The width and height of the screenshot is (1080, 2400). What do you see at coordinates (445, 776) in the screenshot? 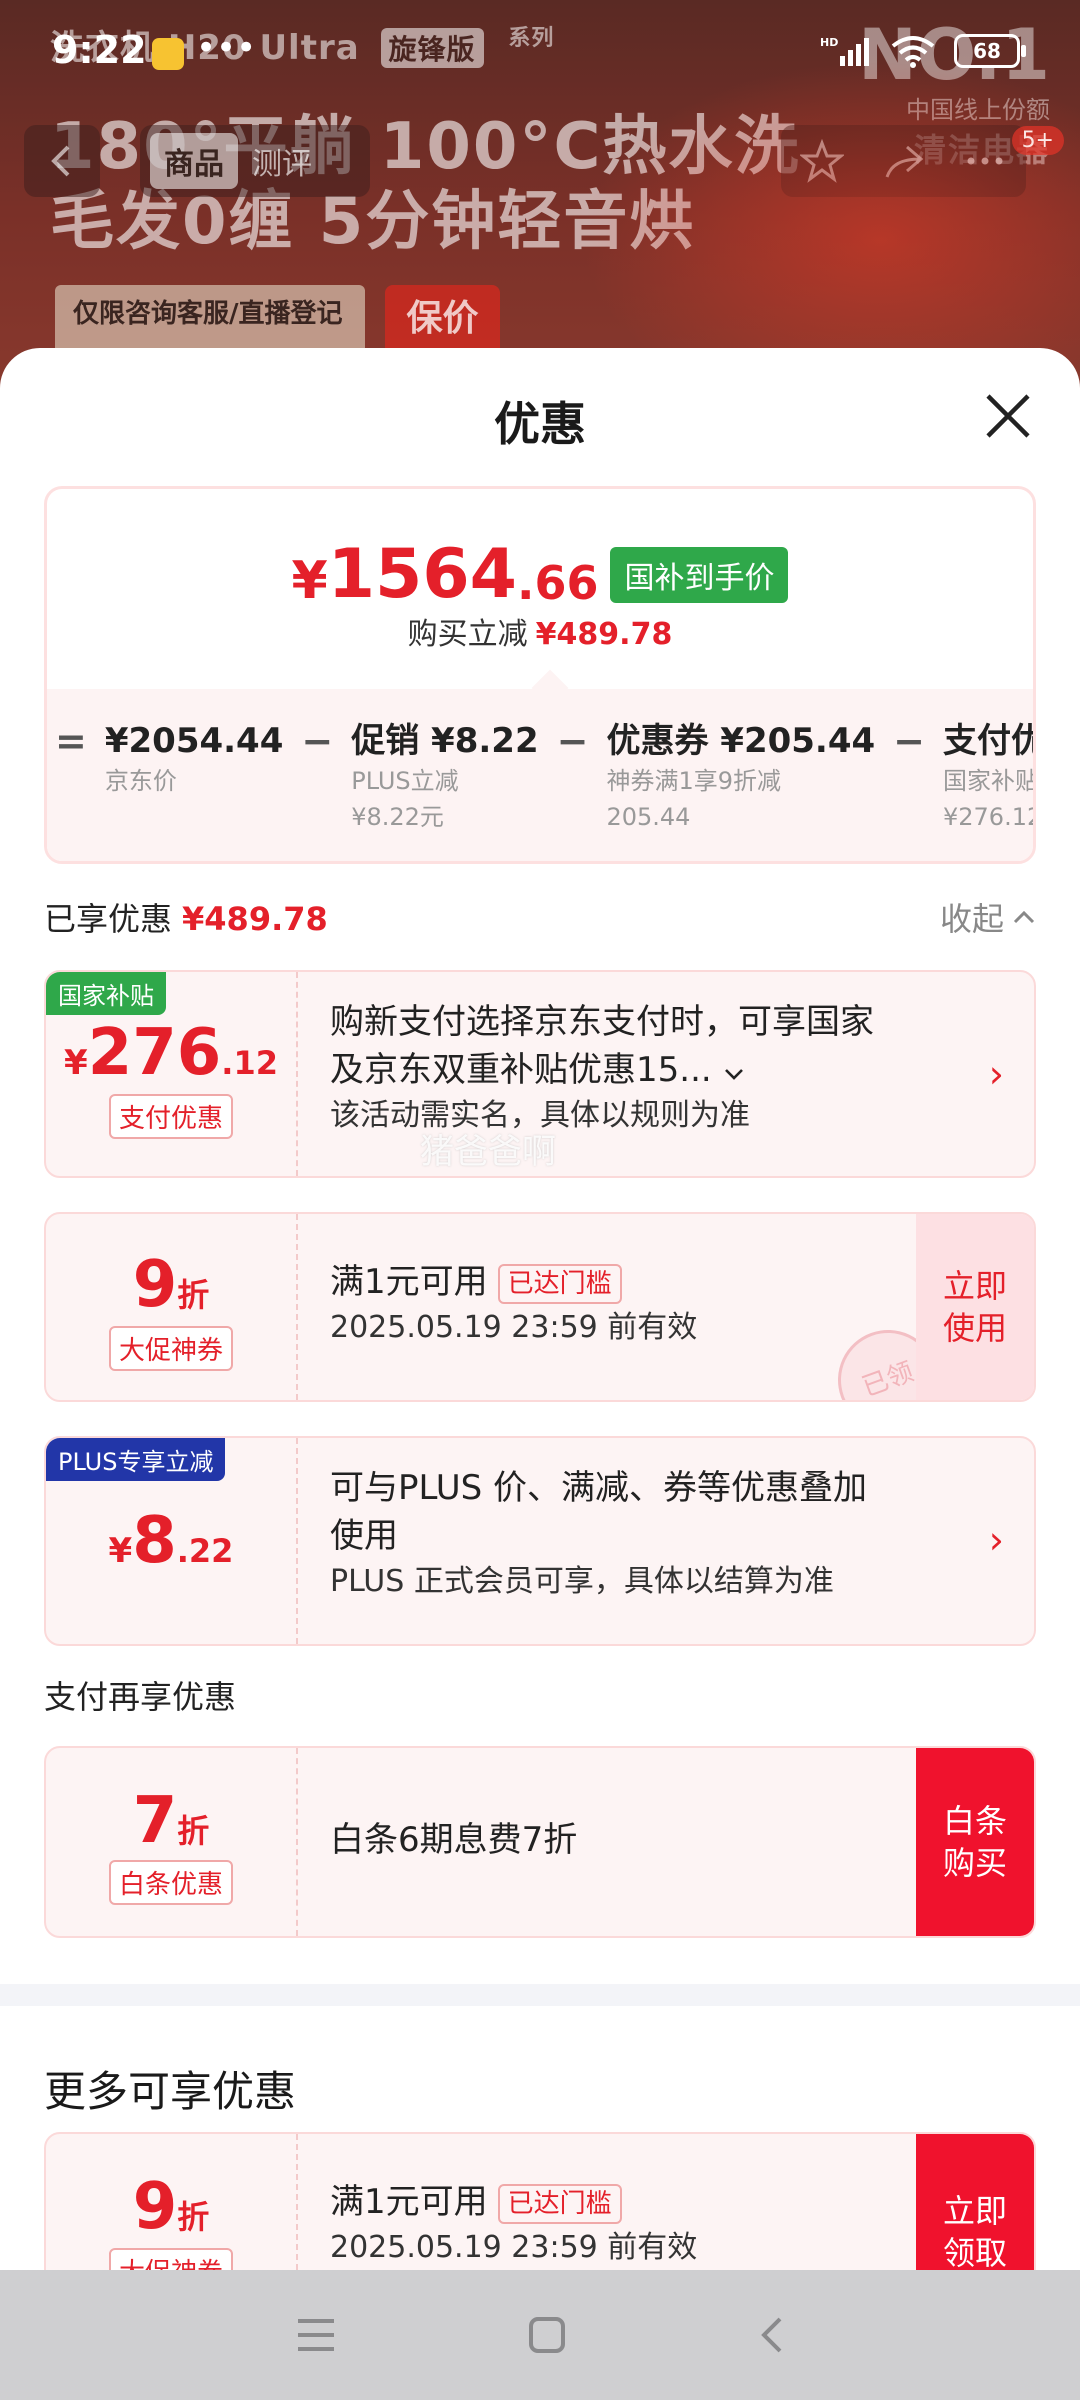
I see `breakdown-item: 促销 ¥8.22 PLUS立减 ¥8.22元` at bounding box center [445, 776].